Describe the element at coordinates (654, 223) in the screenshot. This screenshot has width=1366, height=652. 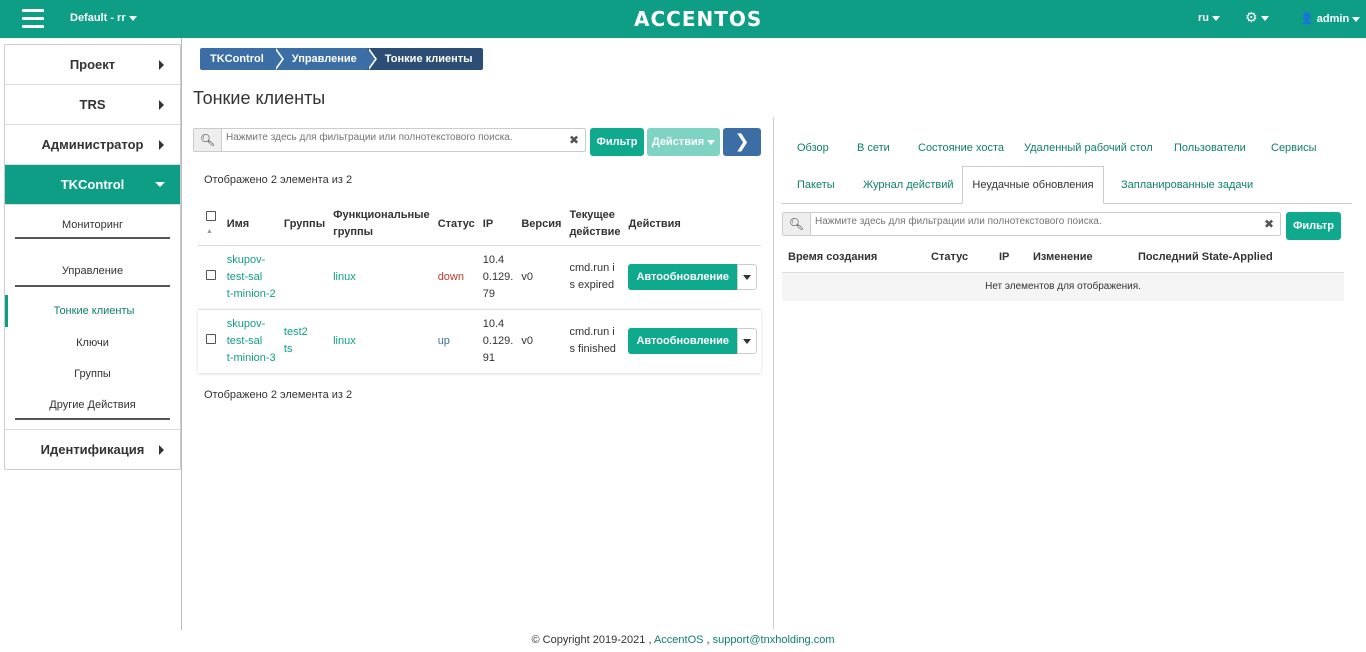
I see `col-actions: Действия` at that location.